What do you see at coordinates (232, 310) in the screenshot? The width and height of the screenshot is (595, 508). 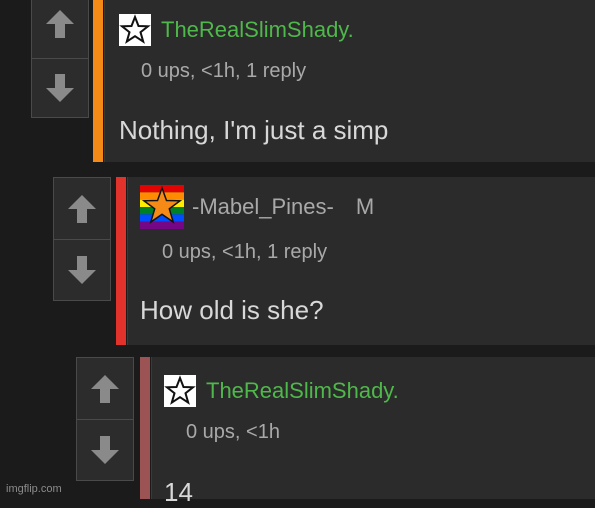 I see `comment-body: How old is she?` at bounding box center [232, 310].